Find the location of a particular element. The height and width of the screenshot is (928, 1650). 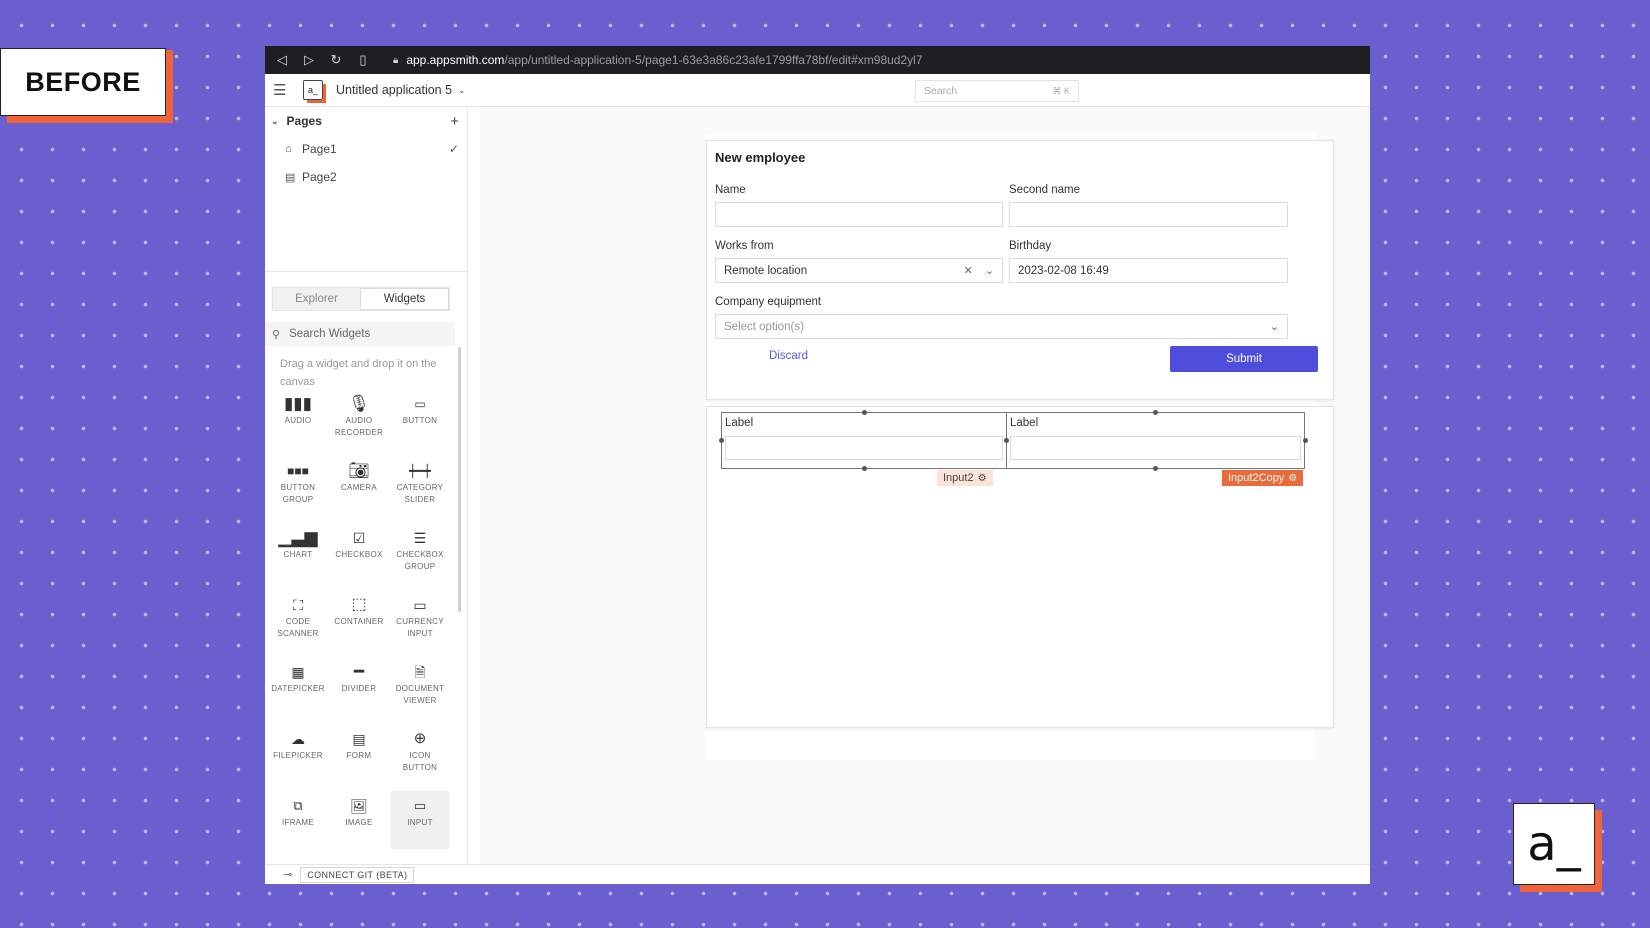

input2-widget: Label is located at coordinates (864, 440).